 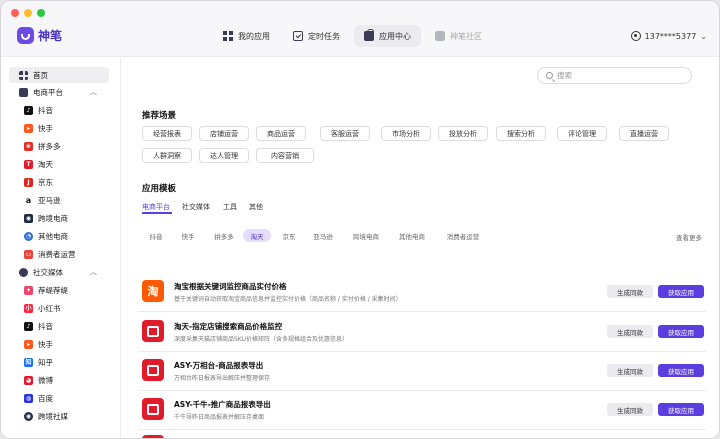 I want to click on row-divider, so click(x=422, y=390).